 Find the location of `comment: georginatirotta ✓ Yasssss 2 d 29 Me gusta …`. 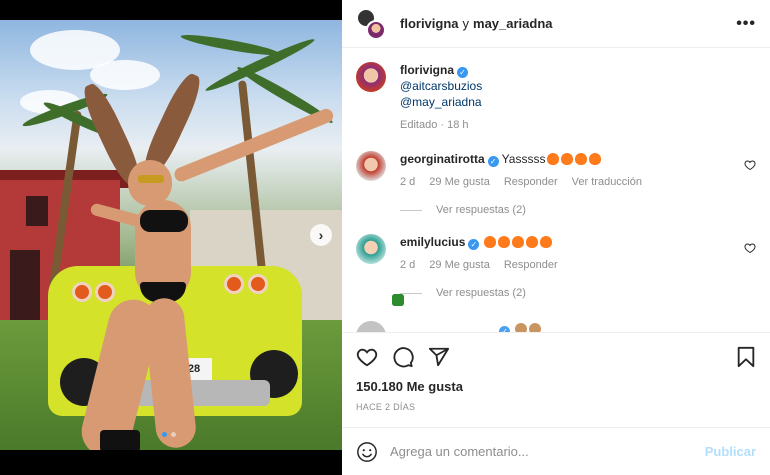

comment: georginatirotta ✓ Yasssss 2 d 29 Me gusta … is located at coordinates (556, 170).